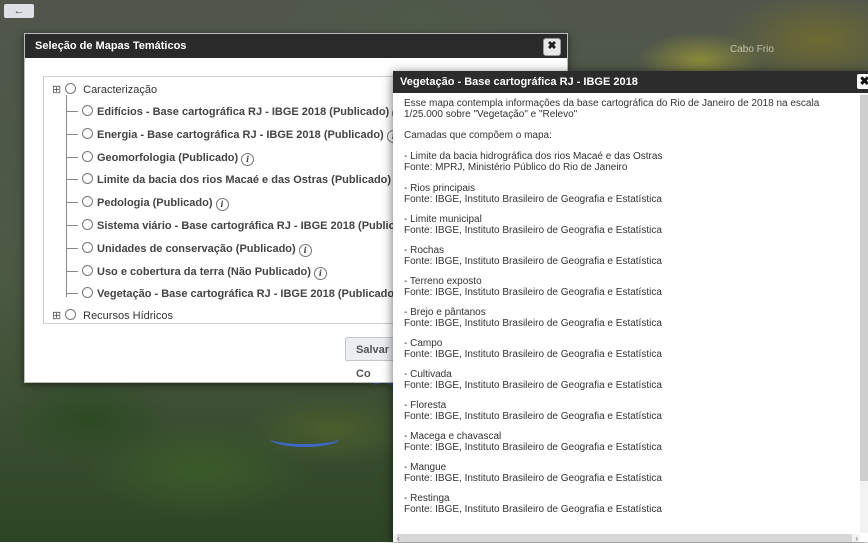  What do you see at coordinates (440, 188) in the screenshot?
I see `layer-name: - Rios principais` at bounding box center [440, 188].